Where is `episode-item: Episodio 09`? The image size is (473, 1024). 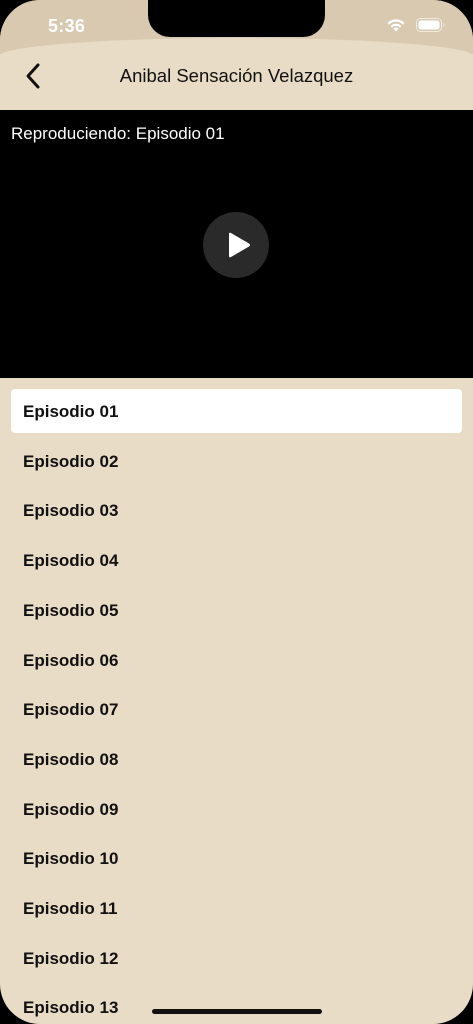
episode-item: Episodio 09 is located at coordinates (236, 809).